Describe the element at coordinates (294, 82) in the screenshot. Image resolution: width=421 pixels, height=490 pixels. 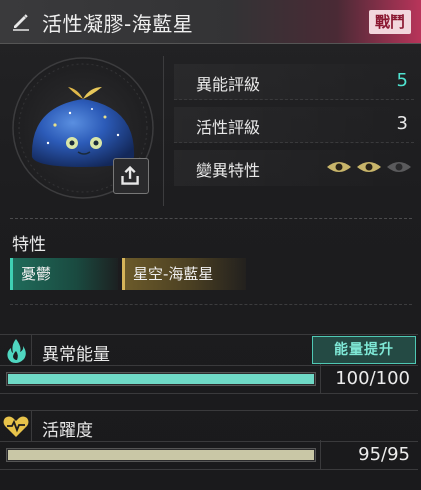
I see `stat-ability-grade: 異能評級 5` at that location.